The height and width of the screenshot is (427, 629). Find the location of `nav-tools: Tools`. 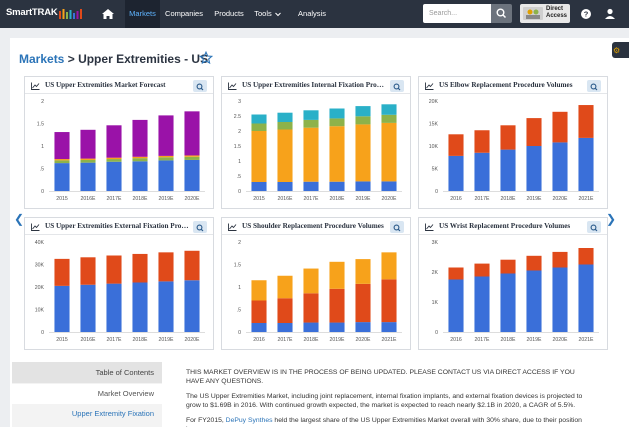

nav-tools: Tools is located at coordinates (263, 14).